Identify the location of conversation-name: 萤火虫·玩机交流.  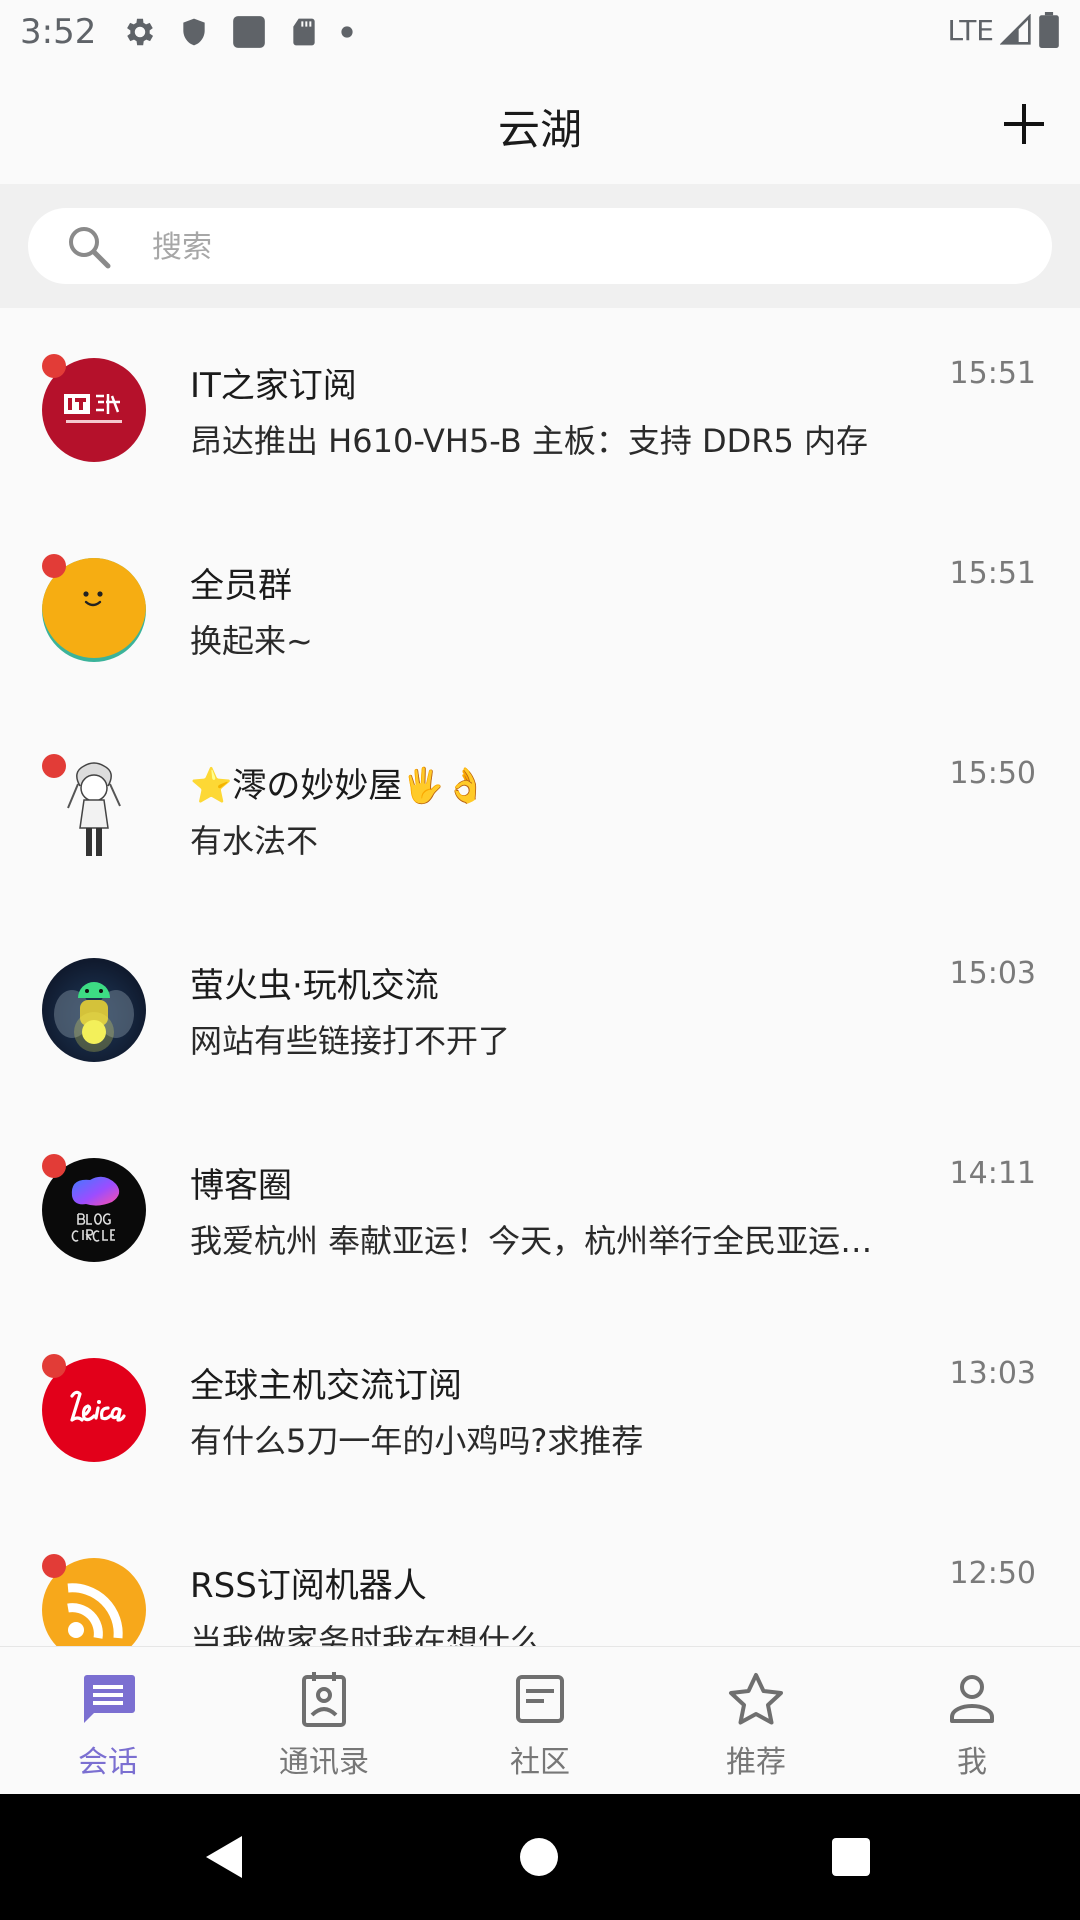
(314, 986).